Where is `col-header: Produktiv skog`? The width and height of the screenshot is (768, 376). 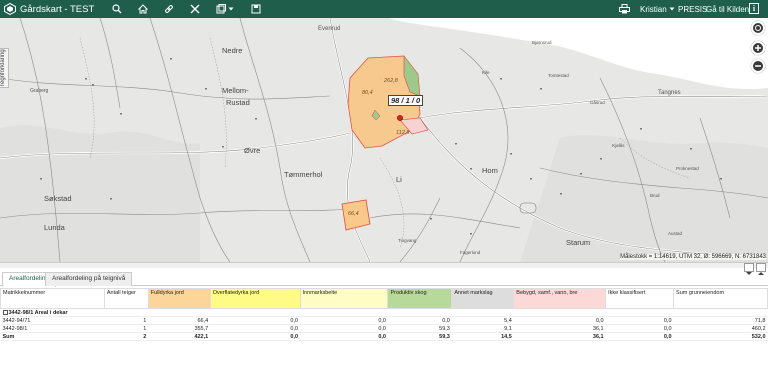 col-header: Produktiv skog is located at coordinates (420, 298).